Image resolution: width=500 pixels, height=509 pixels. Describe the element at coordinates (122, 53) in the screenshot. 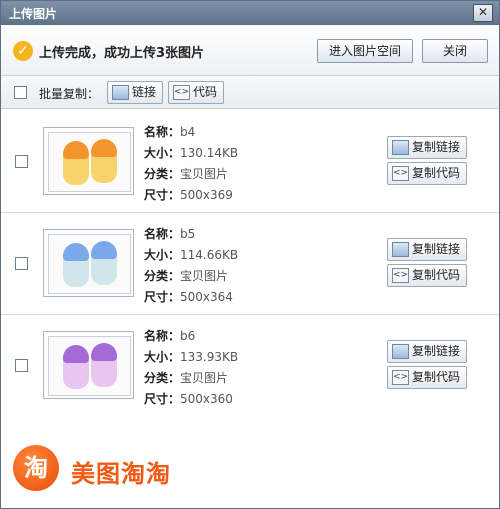

I see `status-message: 上传完成，成功上传3张图片` at that location.